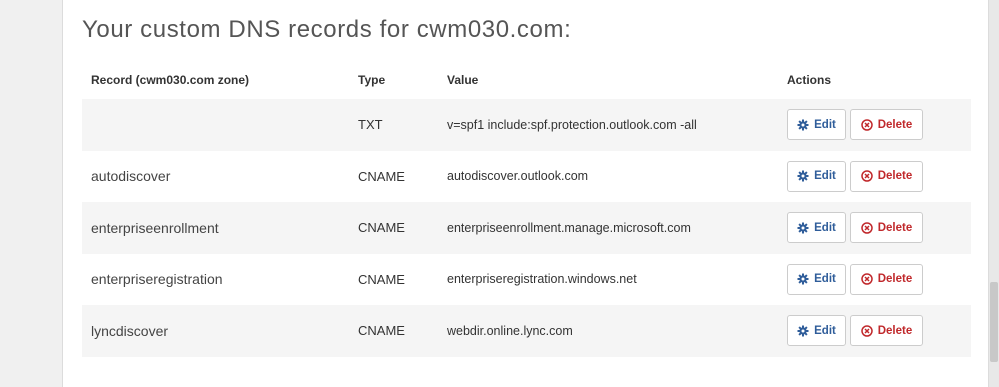 Image resolution: width=999 pixels, height=387 pixels. What do you see at coordinates (809, 80) in the screenshot?
I see `column-header-actions: Actions` at bounding box center [809, 80].